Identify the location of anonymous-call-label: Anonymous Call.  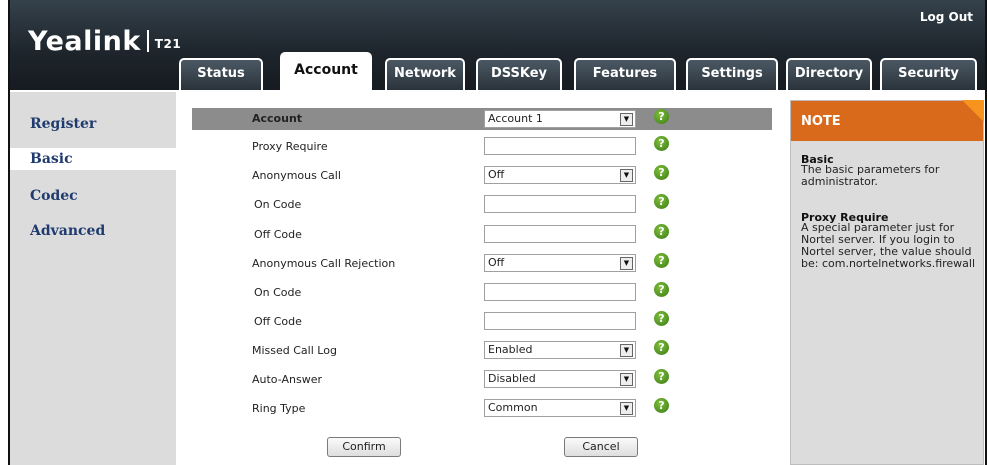
(296, 175).